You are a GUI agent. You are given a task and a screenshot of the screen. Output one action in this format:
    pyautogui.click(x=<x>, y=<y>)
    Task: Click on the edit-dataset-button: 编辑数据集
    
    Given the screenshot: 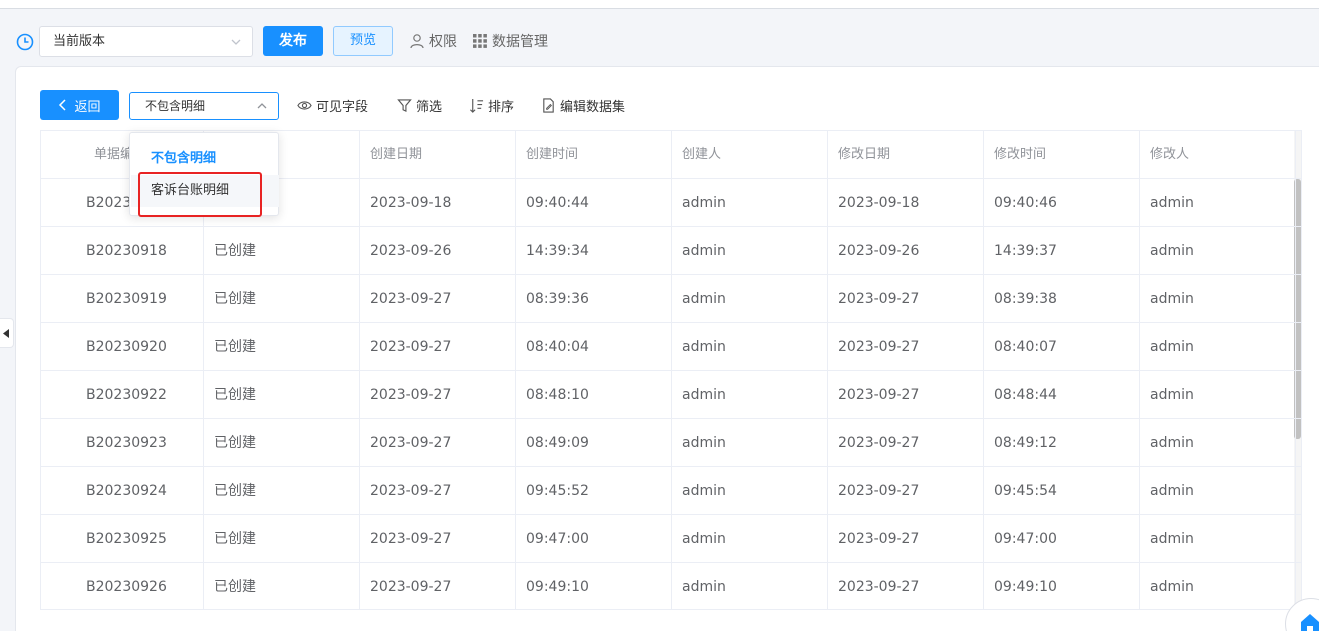 What is the action you would take?
    pyautogui.click(x=583, y=105)
    